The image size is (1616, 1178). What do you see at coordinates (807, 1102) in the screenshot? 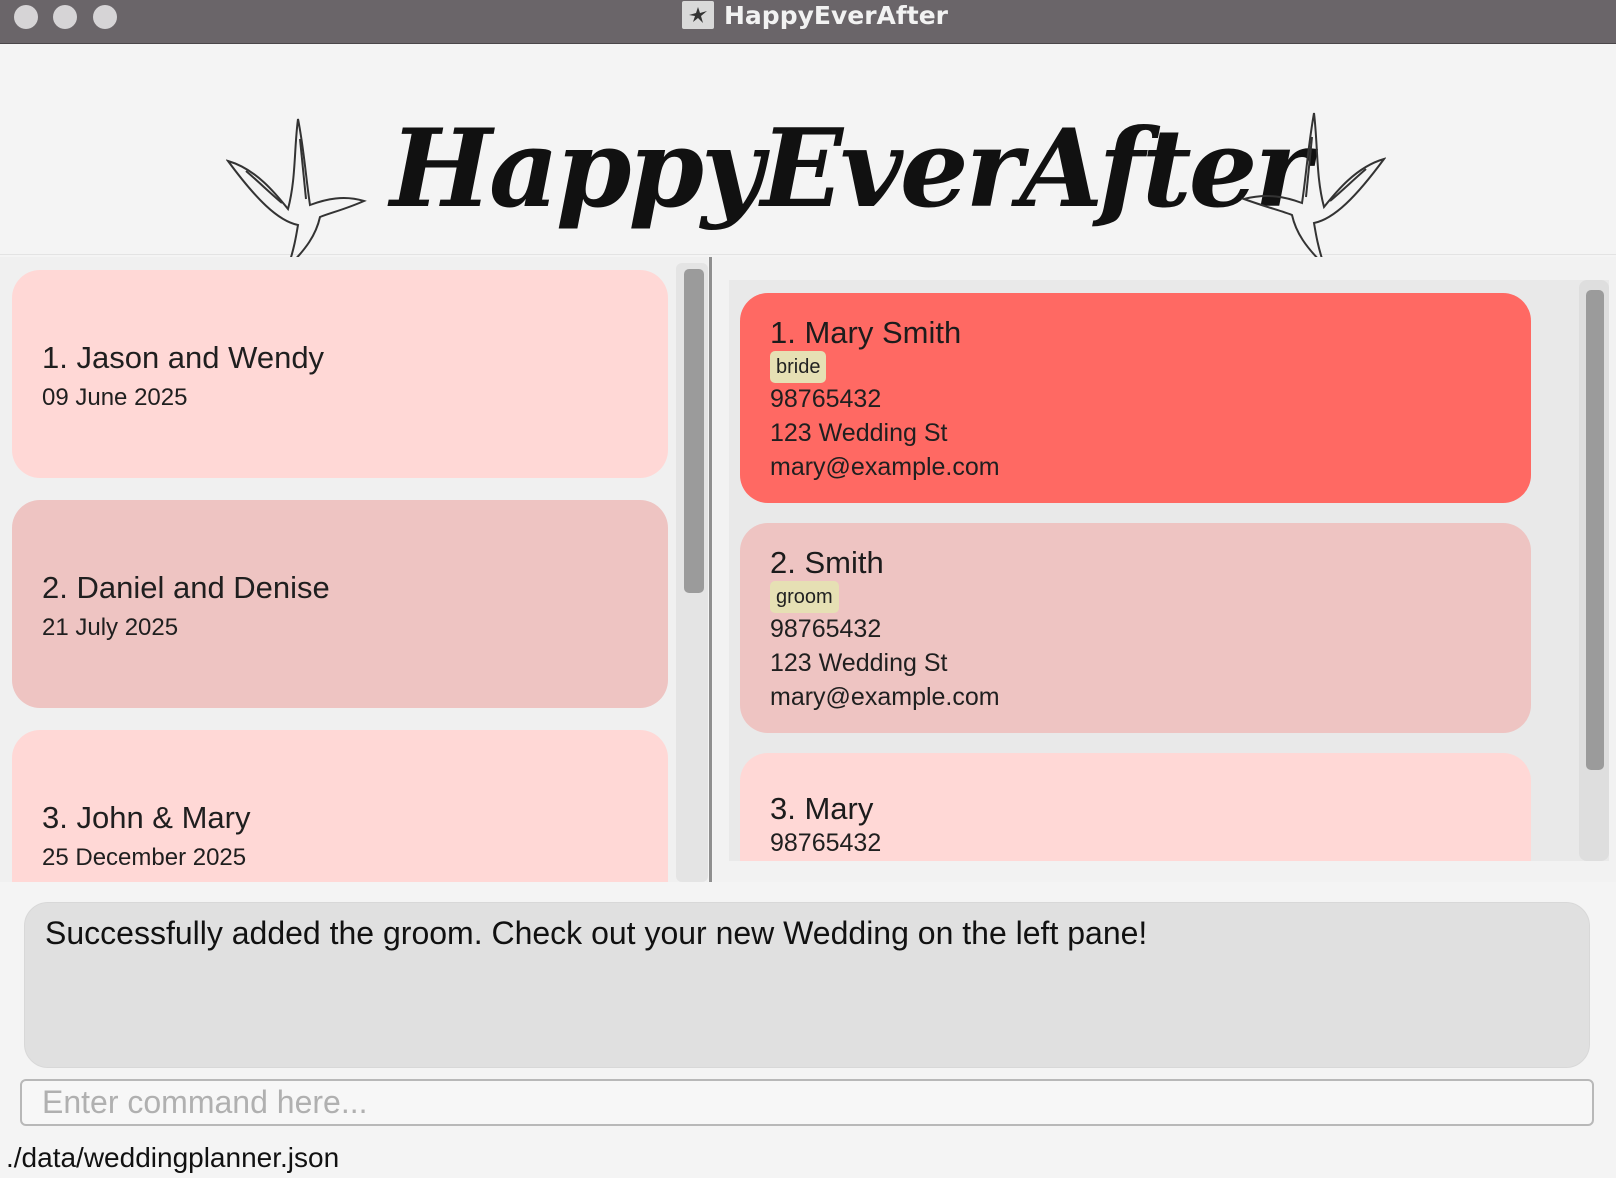
I see `command-input` at bounding box center [807, 1102].